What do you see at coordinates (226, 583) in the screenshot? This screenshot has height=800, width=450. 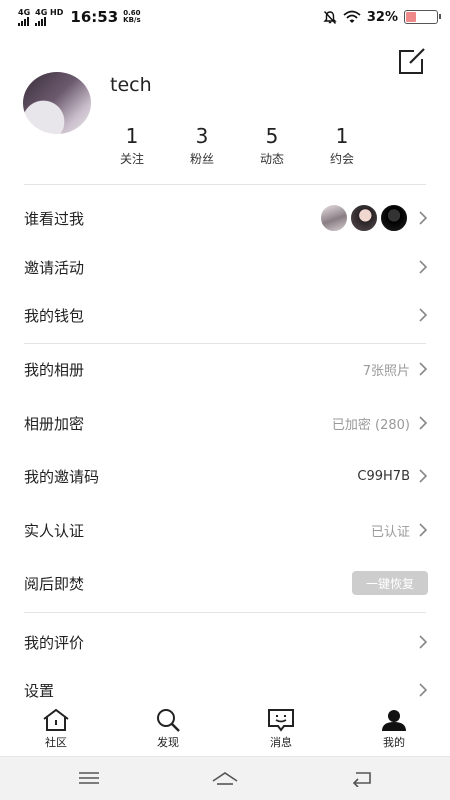 I see `menu-row-burn-after-reading: 阅后即焚 一键恢复` at bounding box center [226, 583].